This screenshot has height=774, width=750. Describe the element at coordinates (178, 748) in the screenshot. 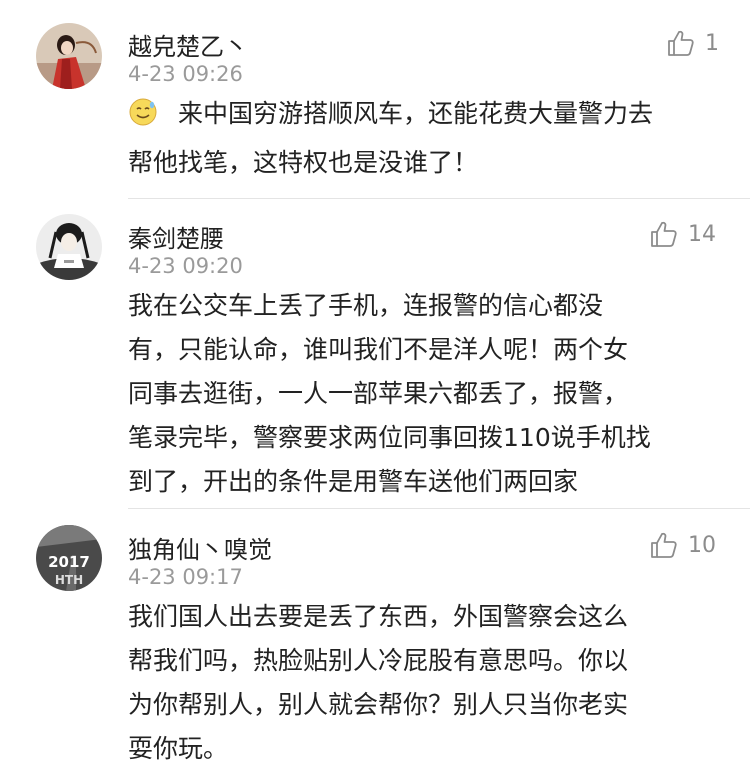

I see `comment-line: 耍你玩。` at that location.